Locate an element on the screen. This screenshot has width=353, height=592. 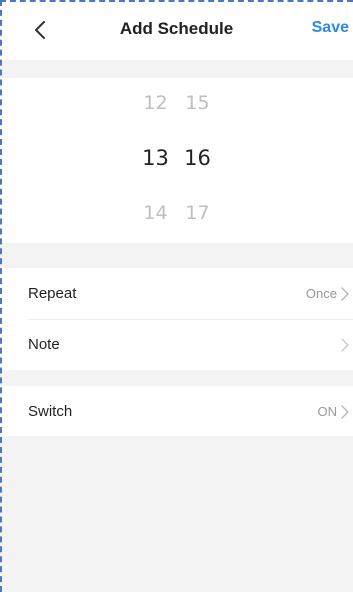
repeat-row: Repeat Once is located at coordinates (176, 293).